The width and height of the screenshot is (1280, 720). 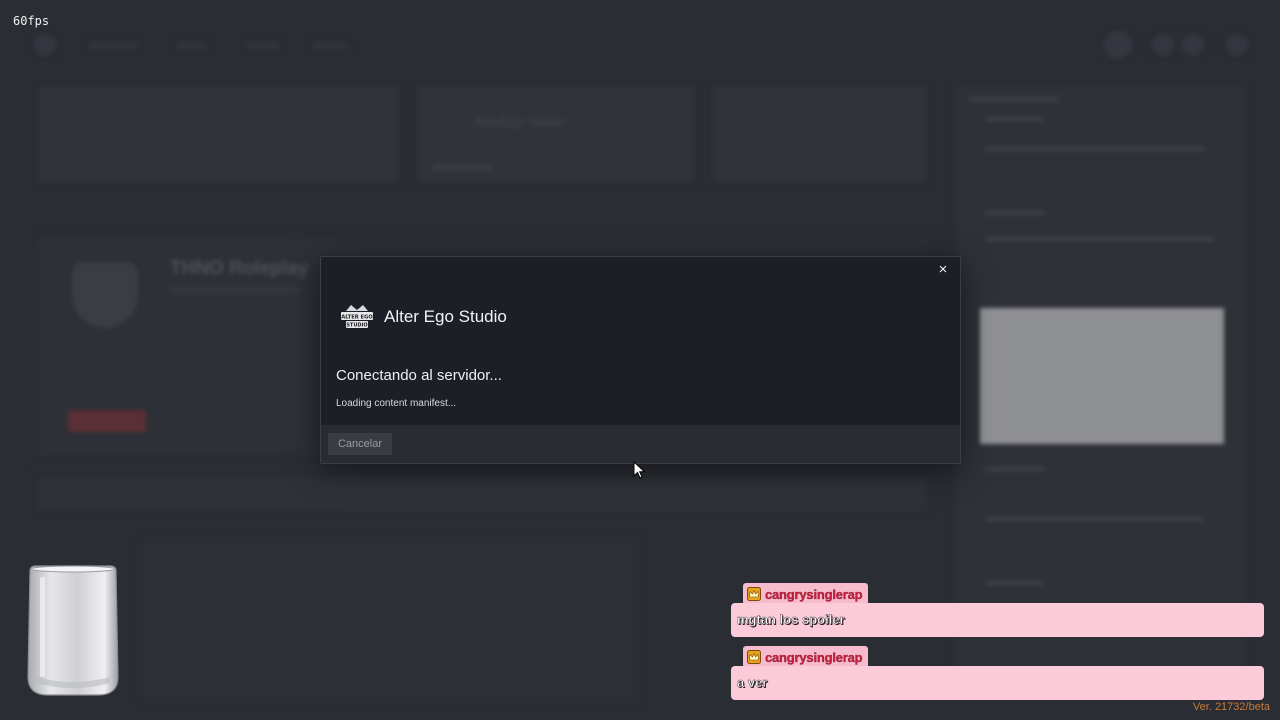 I want to click on drinking-glass-image, so click(x=73, y=630).